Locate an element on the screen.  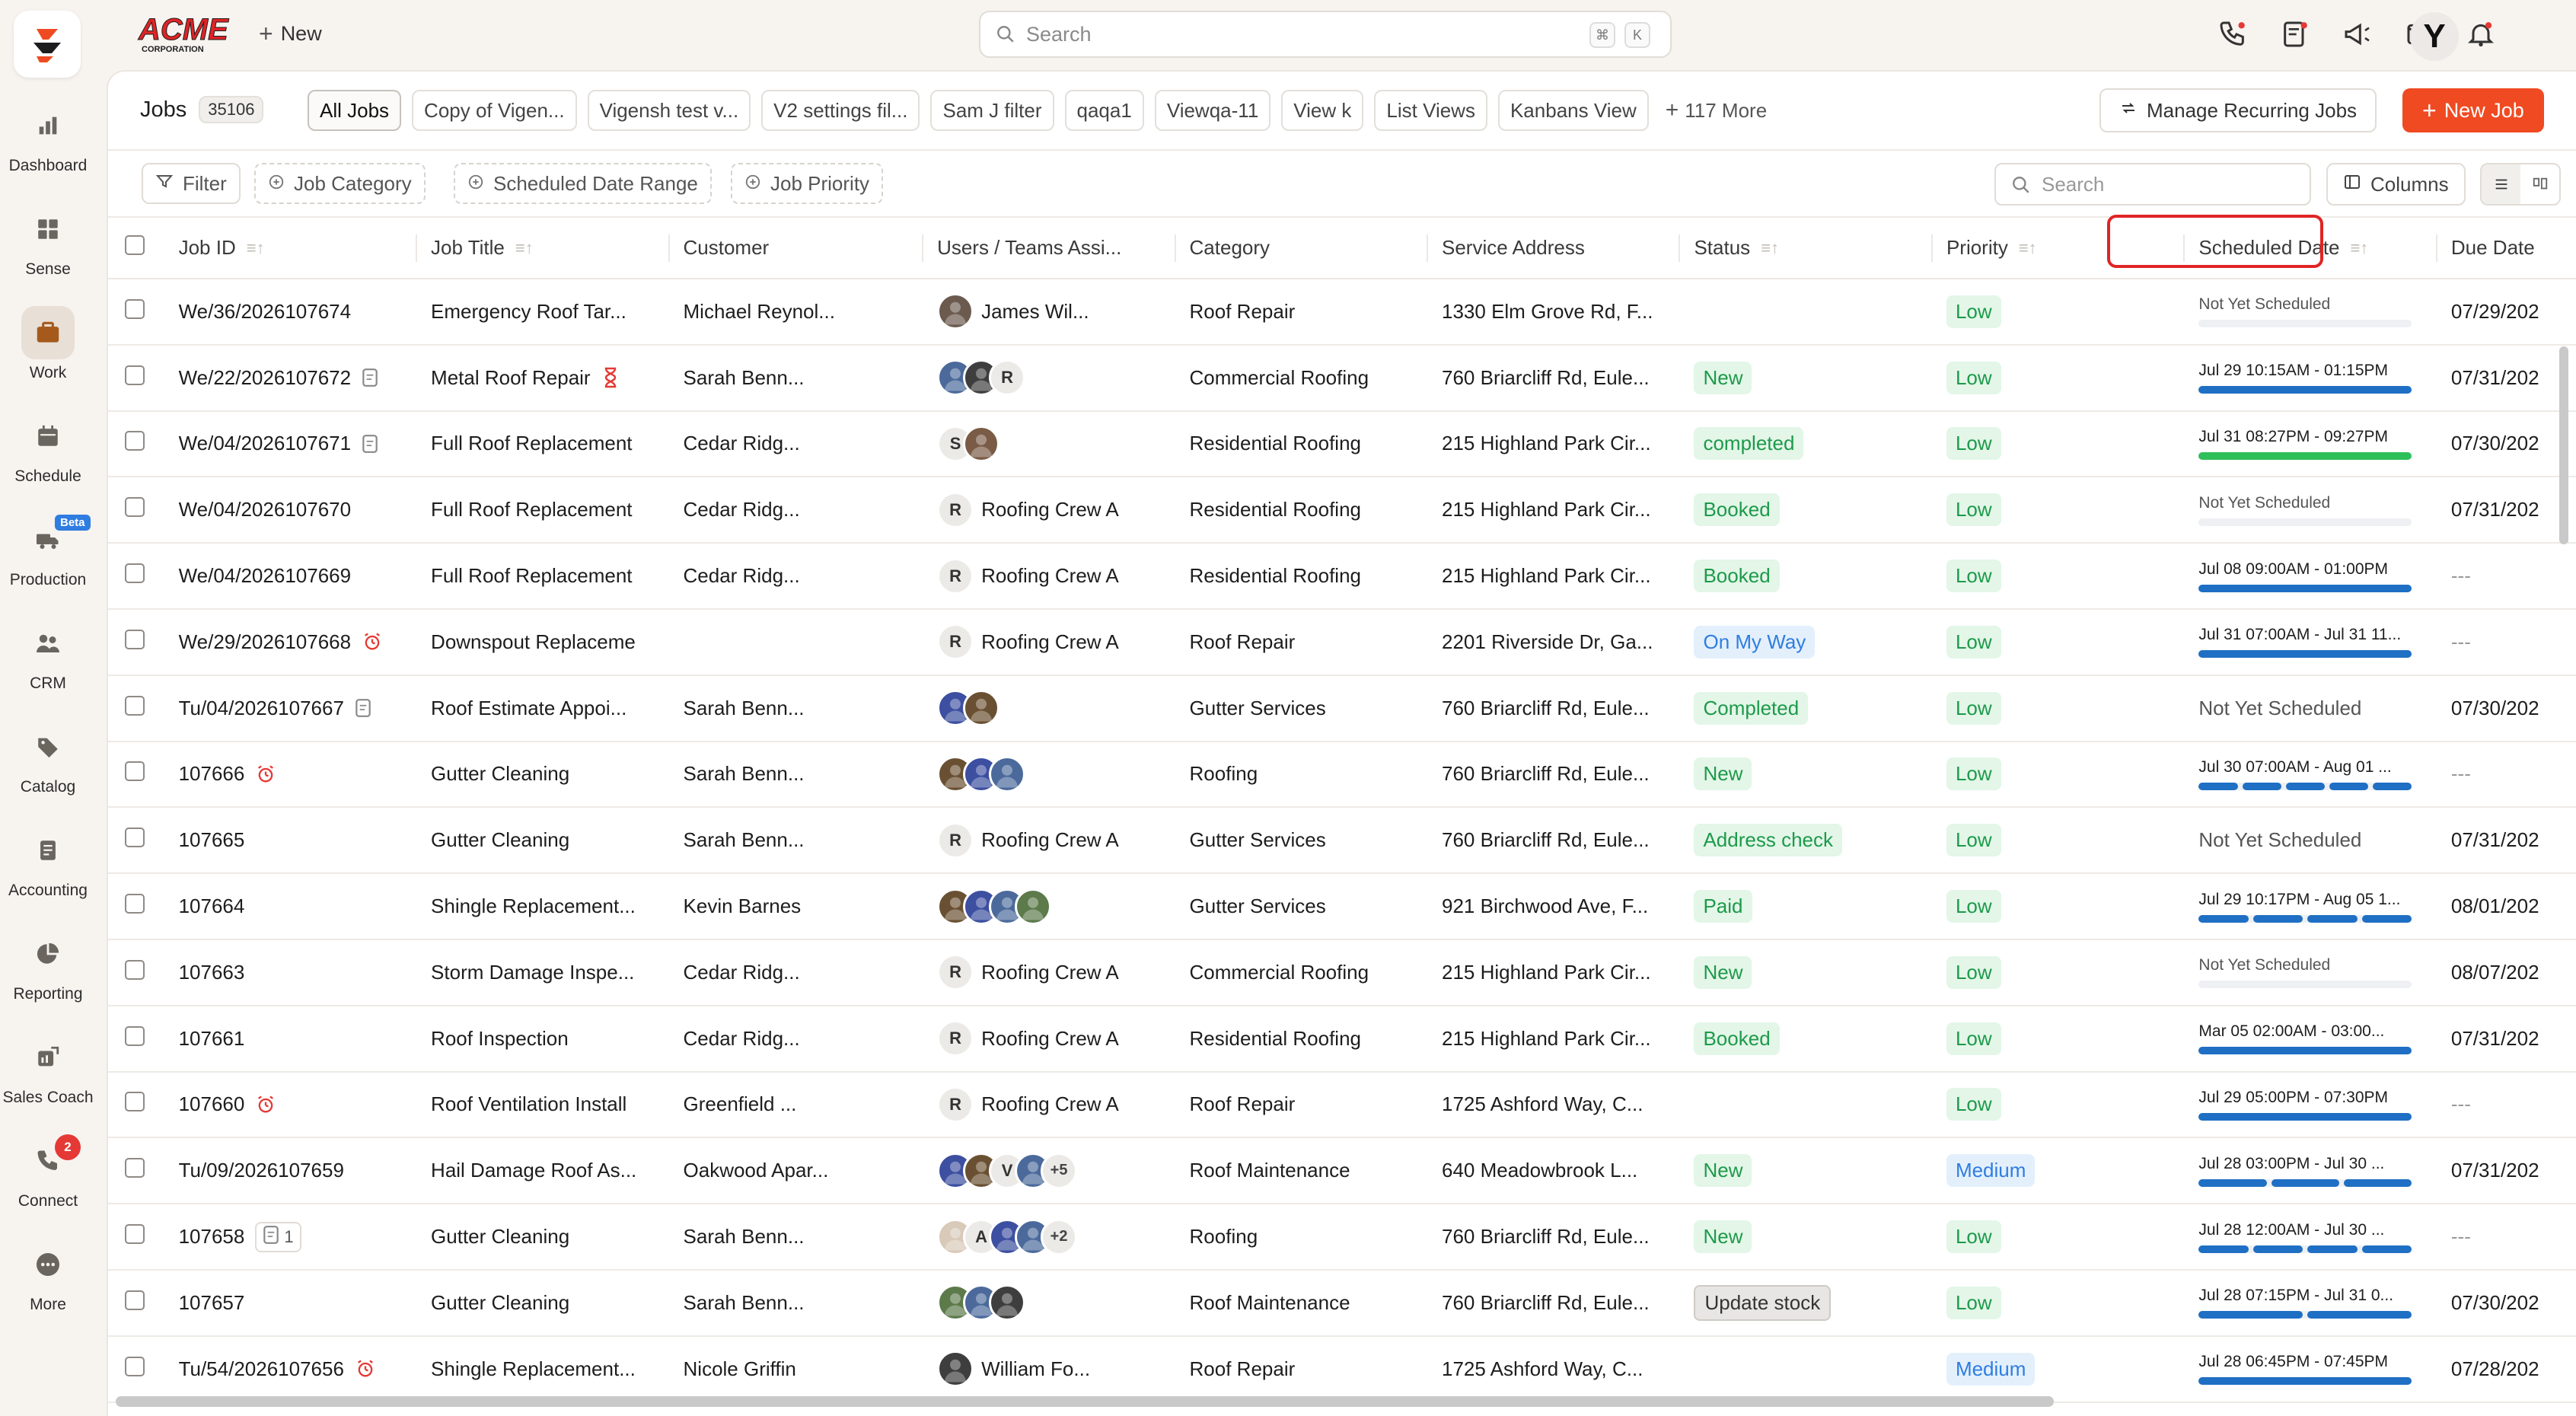
job-id: 107660 is located at coordinates (212, 1104).